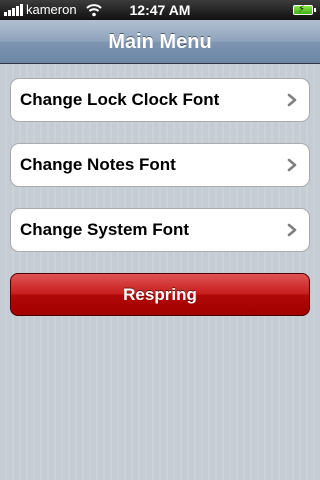  What do you see at coordinates (120, 99) in the screenshot?
I see `menu-item-label: Change Lock Clock Font` at bounding box center [120, 99].